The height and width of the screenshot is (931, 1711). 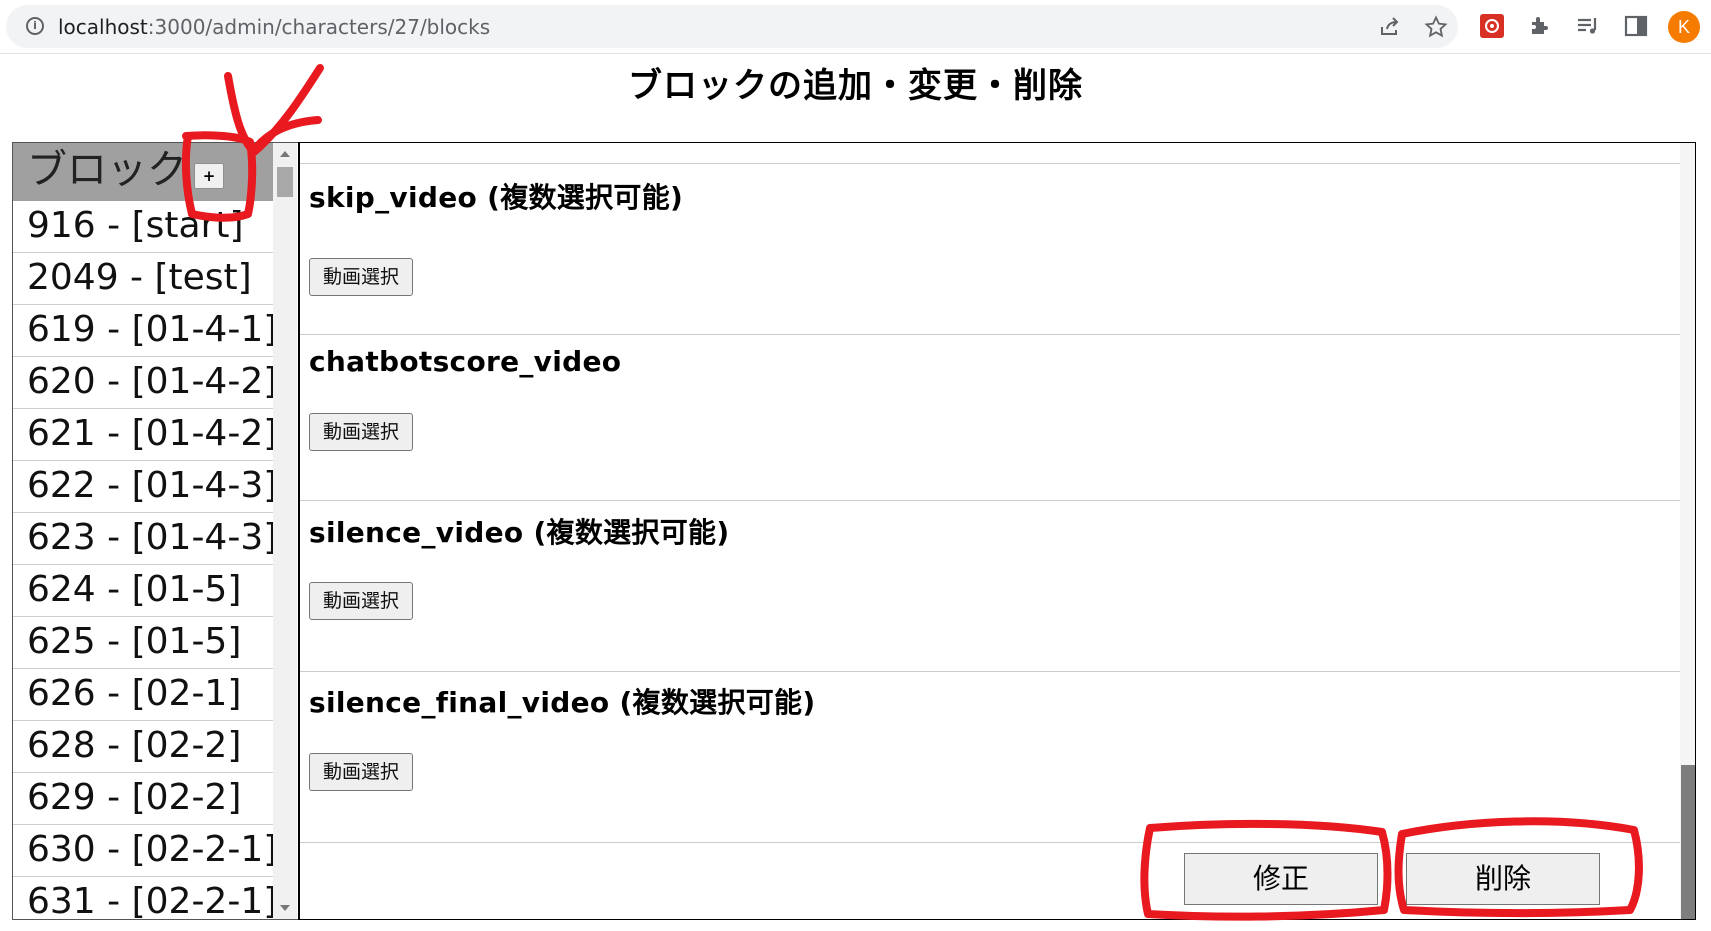 What do you see at coordinates (496, 197) in the screenshot?
I see `section-title: skip_video (複数選択可能)` at bounding box center [496, 197].